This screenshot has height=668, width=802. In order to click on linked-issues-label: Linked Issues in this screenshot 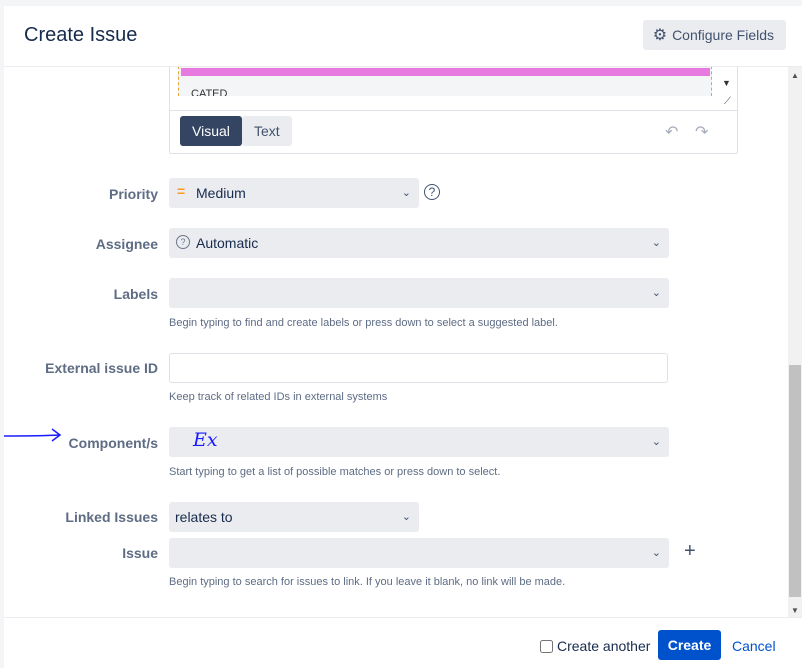, I will do `click(111, 517)`.